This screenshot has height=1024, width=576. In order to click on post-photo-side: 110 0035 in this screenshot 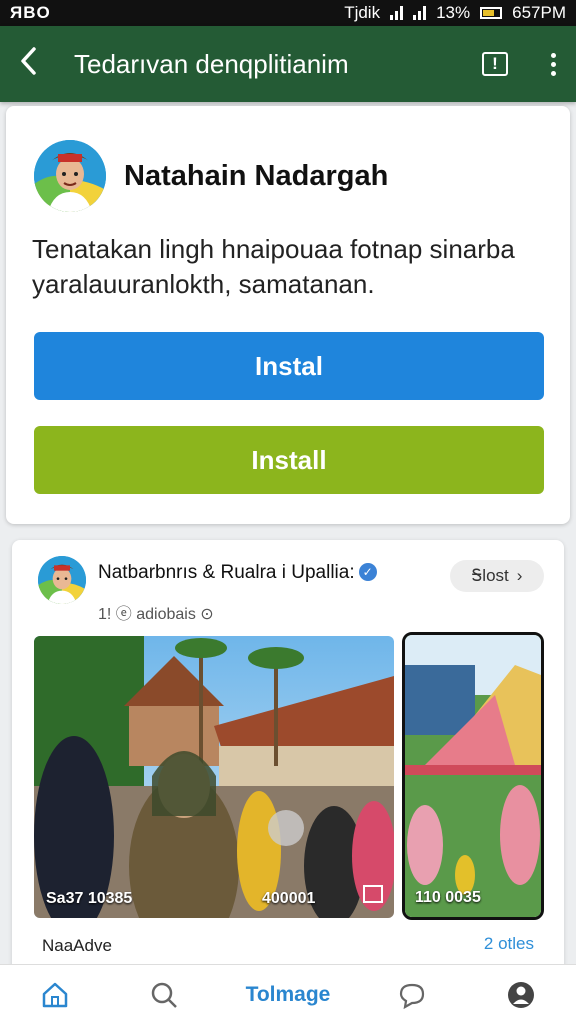, I will do `click(473, 776)`.